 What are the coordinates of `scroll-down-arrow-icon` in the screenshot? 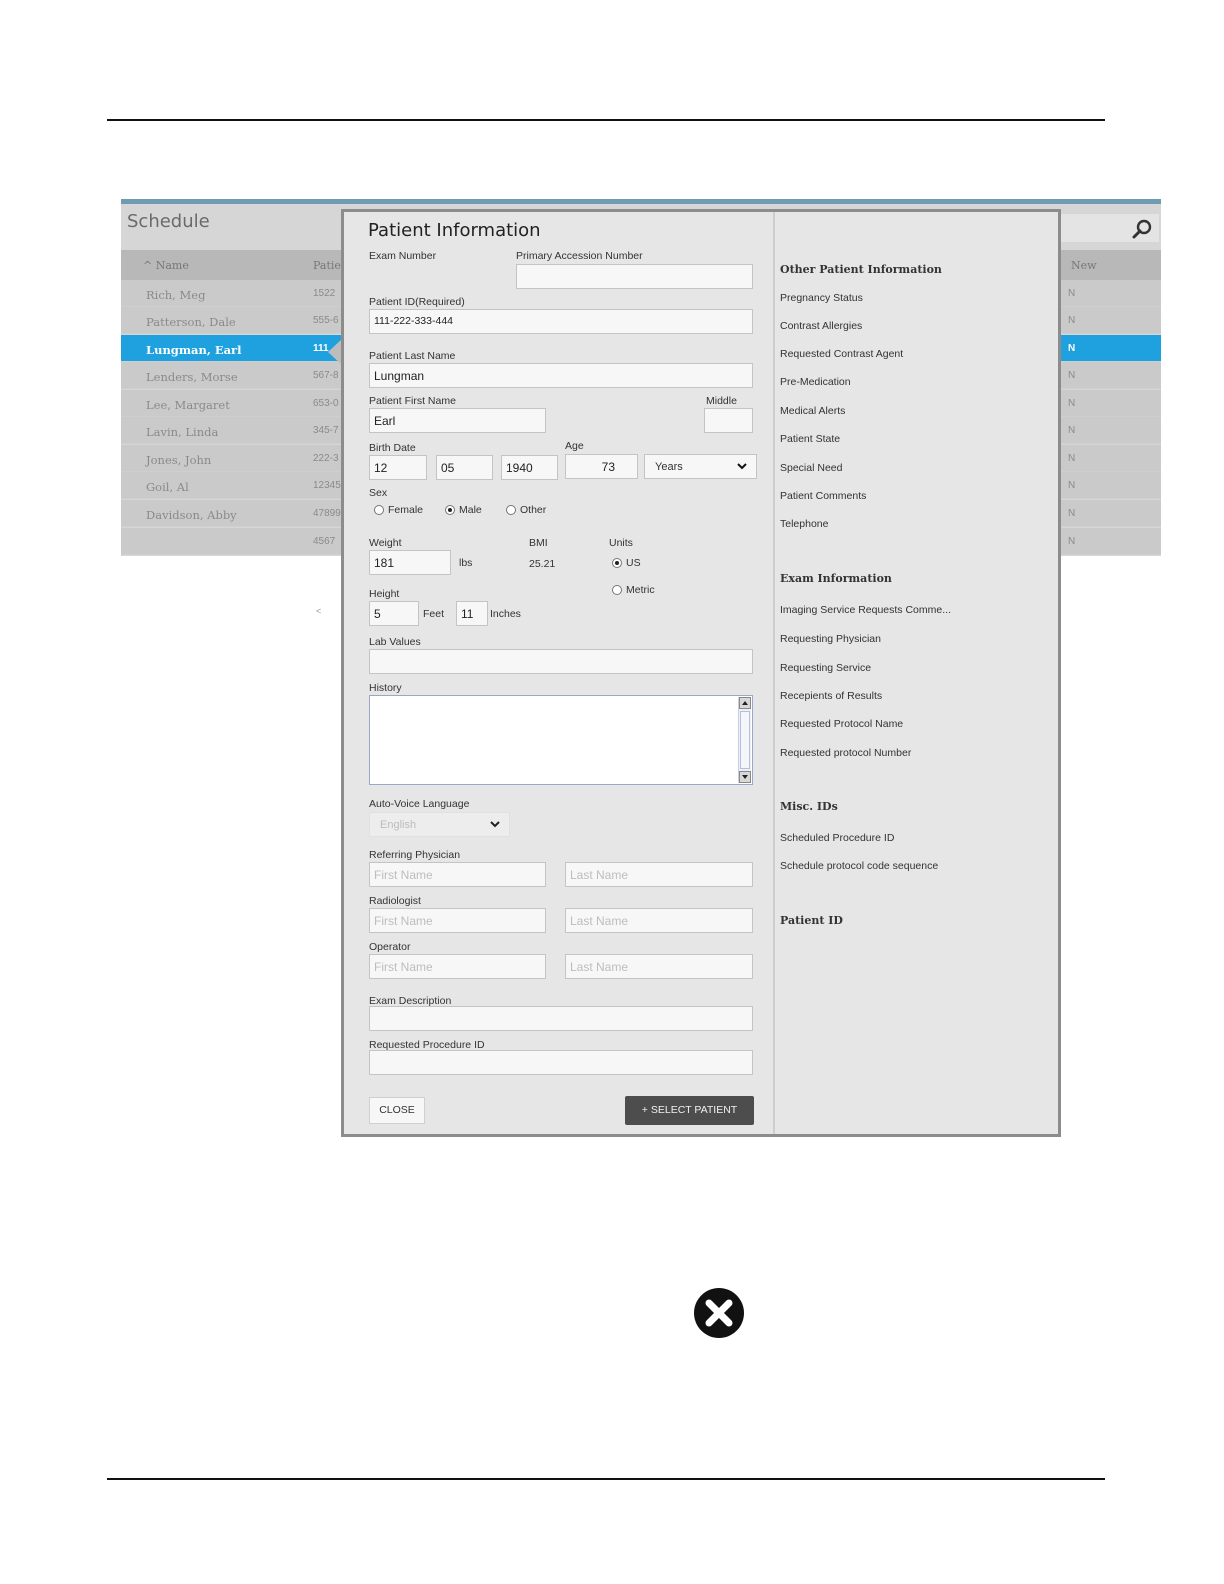 It's located at (745, 777).